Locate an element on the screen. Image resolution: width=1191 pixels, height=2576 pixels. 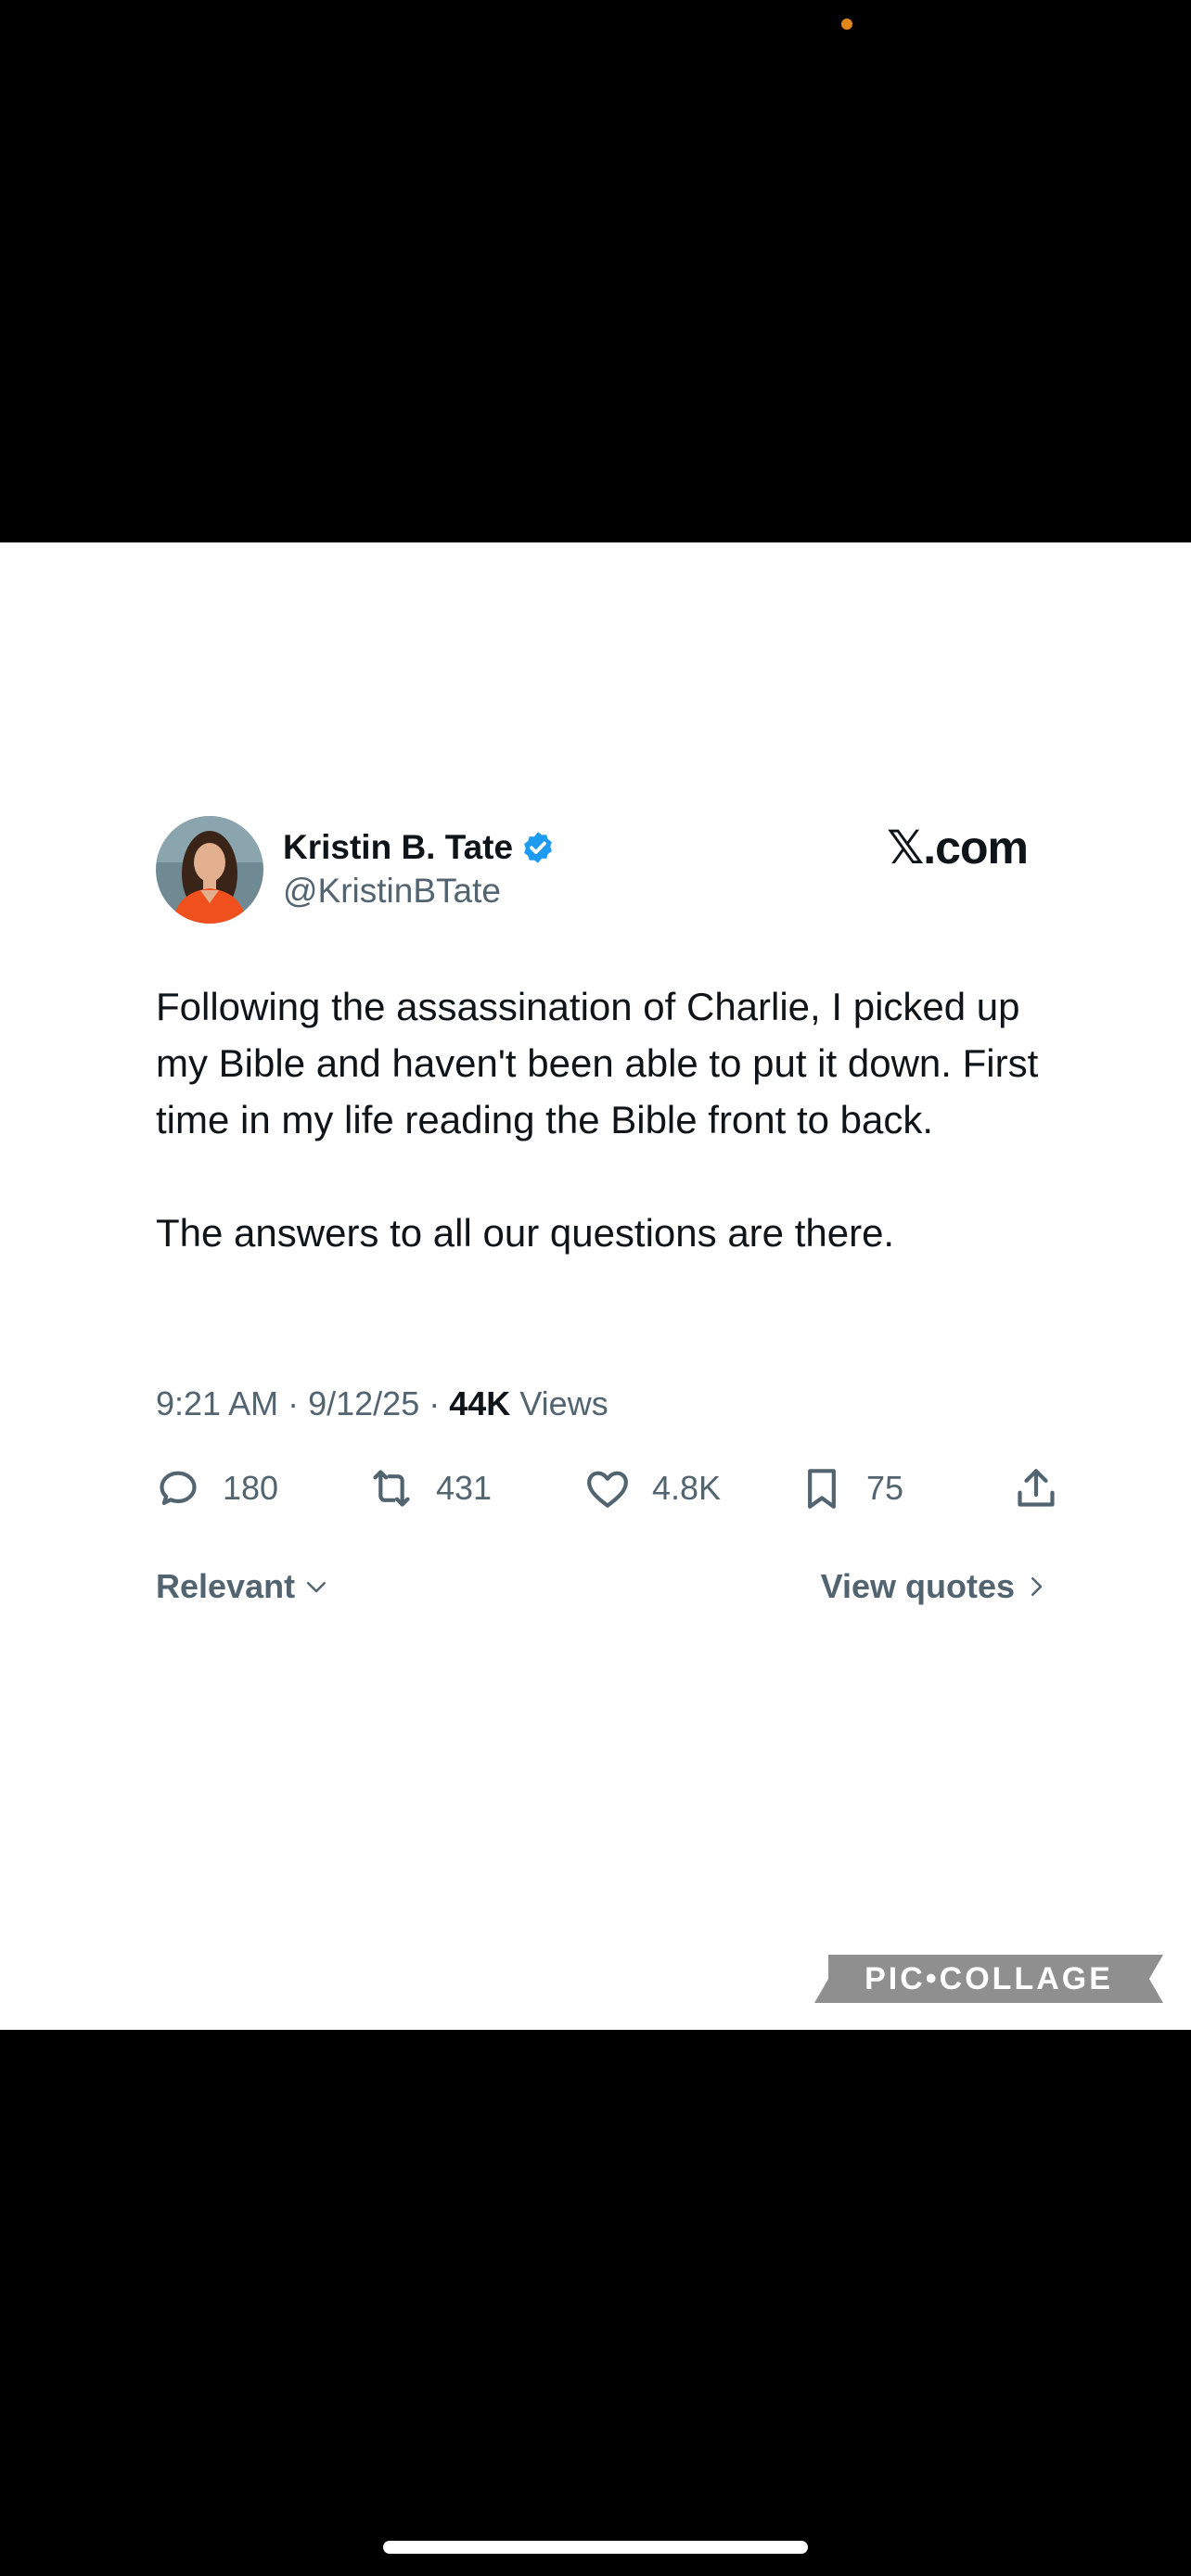
avatar-image is located at coordinates (209, 870).